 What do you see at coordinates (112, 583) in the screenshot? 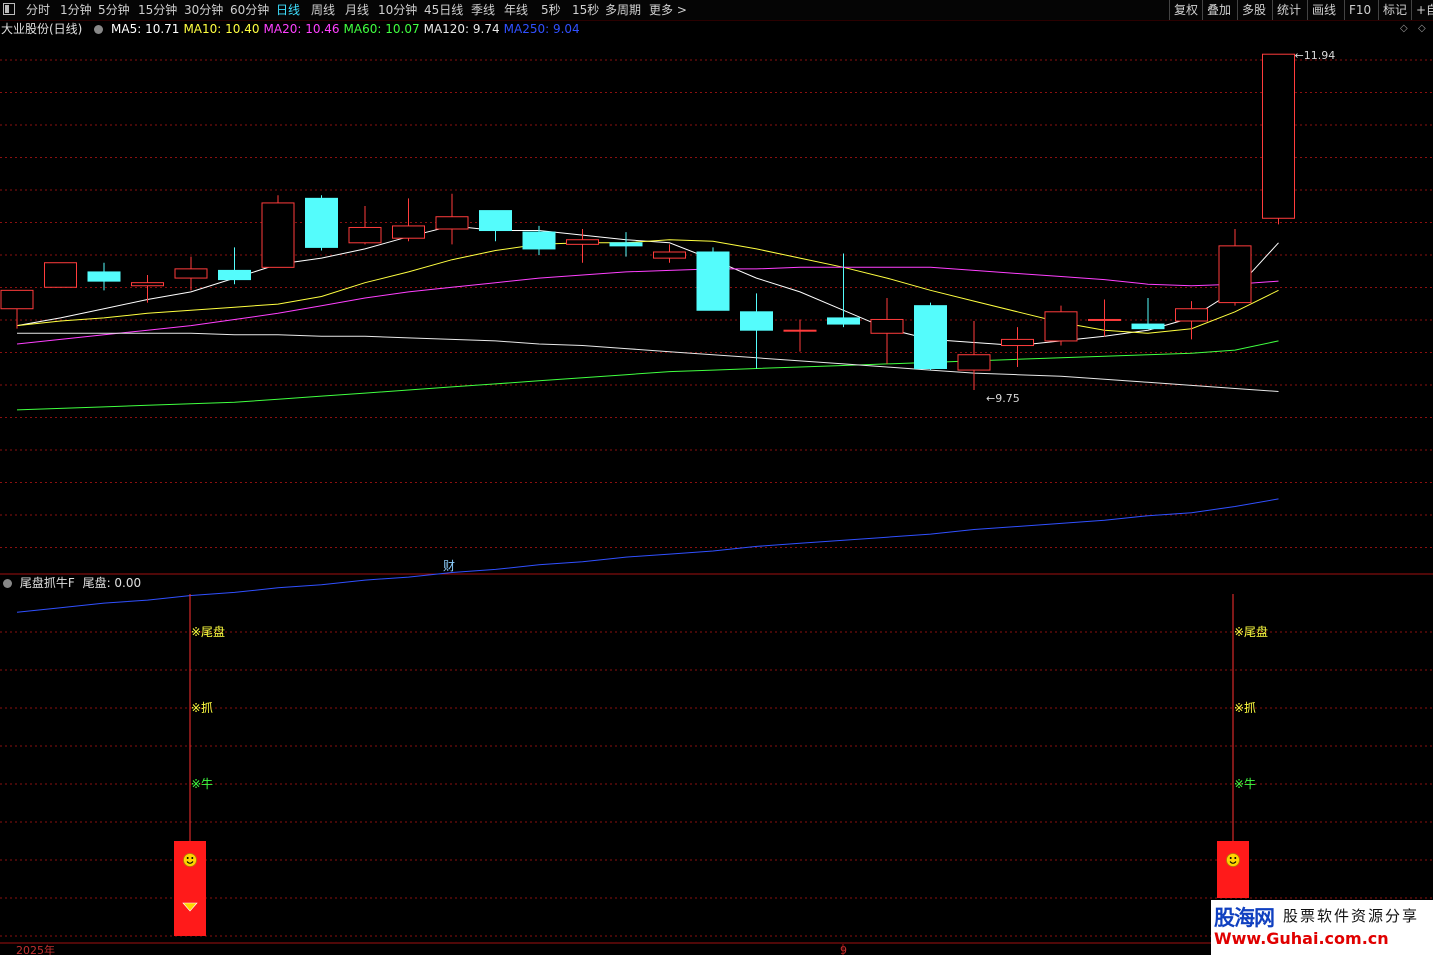
I see `indicator-value: 尾盘: 0.00` at bounding box center [112, 583].